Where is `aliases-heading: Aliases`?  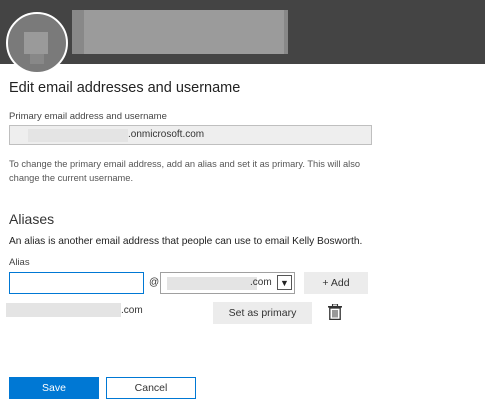
aliases-heading: Aliases is located at coordinates (32, 219).